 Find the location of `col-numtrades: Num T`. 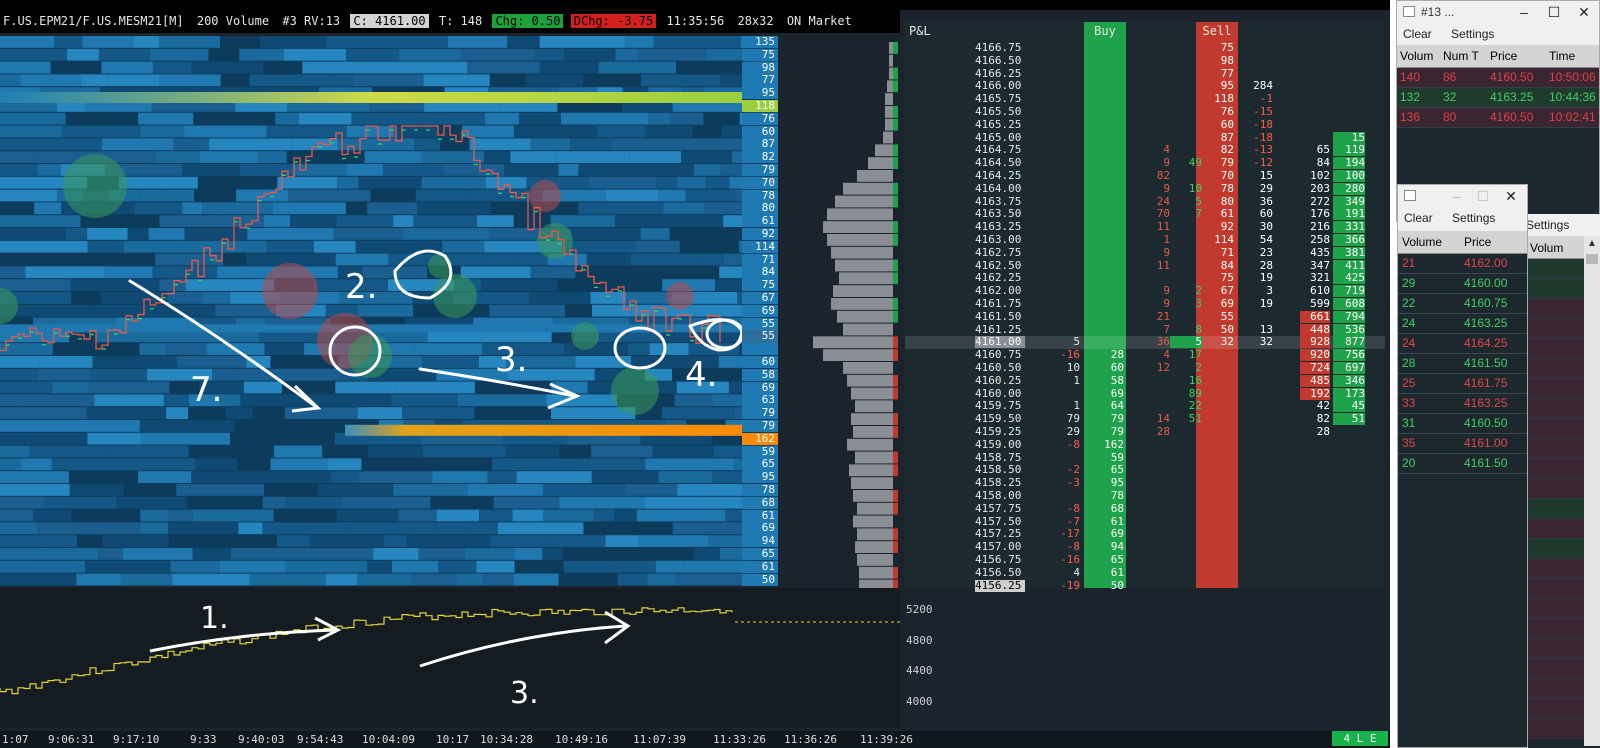

col-numtrades: Num T is located at coordinates (1463, 56).